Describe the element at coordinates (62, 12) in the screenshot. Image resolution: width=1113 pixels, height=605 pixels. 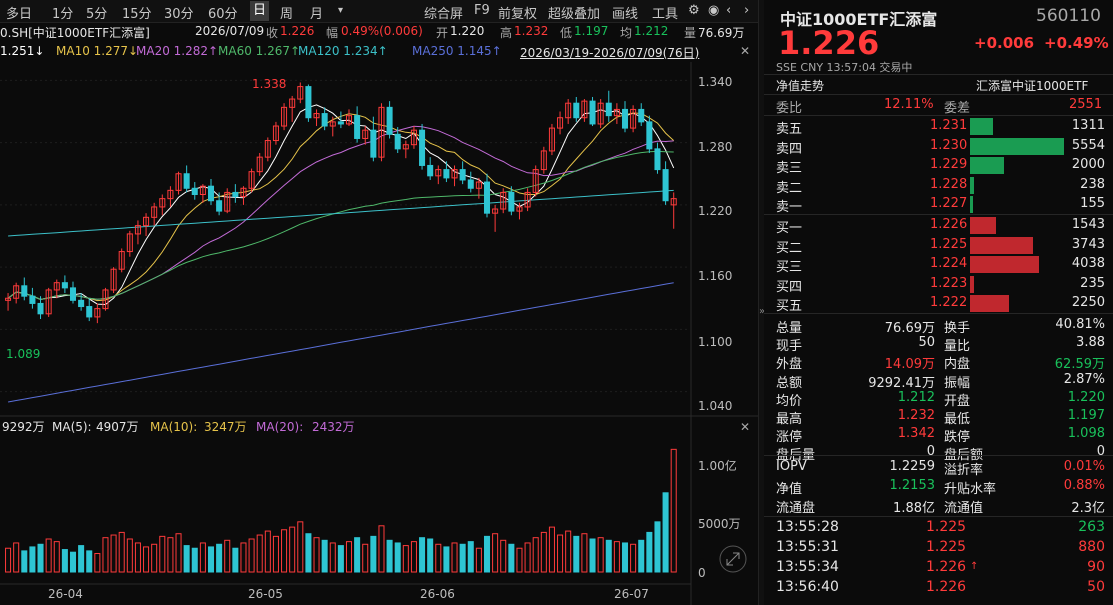
I see `period-1min: 1分` at that location.